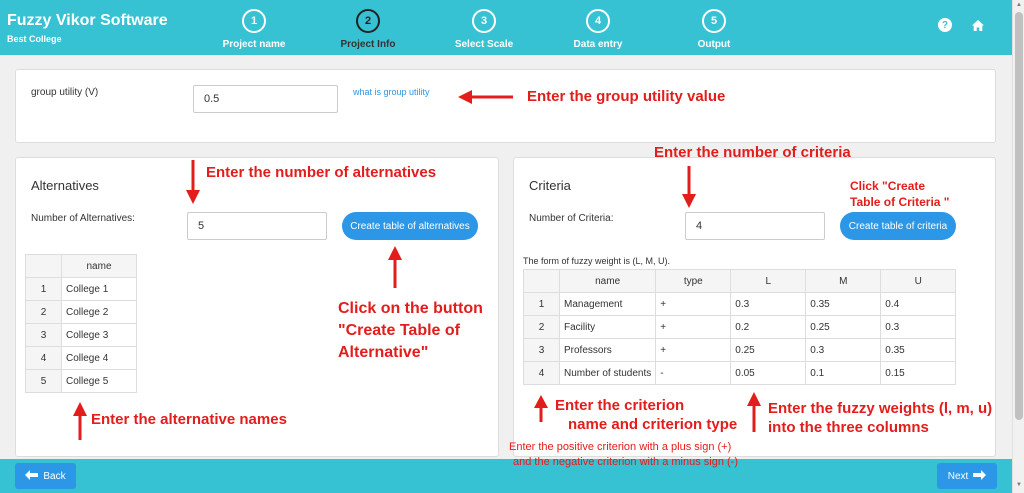 This screenshot has height=493, width=1024. What do you see at coordinates (1019, 216) in the screenshot?
I see `scrollbar-thumb` at bounding box center [1019, 216].